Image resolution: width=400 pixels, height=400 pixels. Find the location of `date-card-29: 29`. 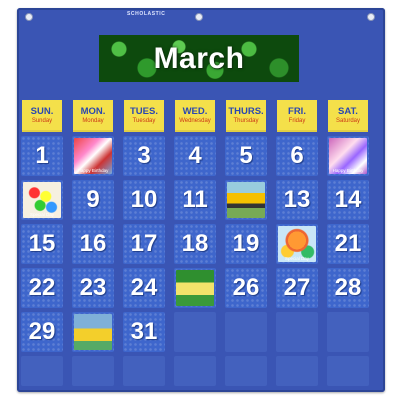

date-card-29: 29 is located at coordinates (42, 332).